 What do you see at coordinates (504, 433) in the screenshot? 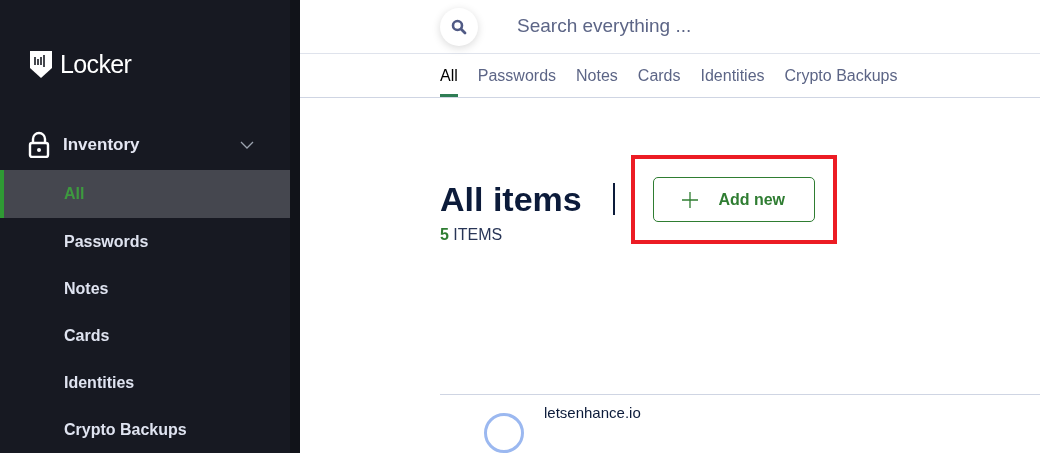
I see `avatar-icon` at bounding box center [504, 433].